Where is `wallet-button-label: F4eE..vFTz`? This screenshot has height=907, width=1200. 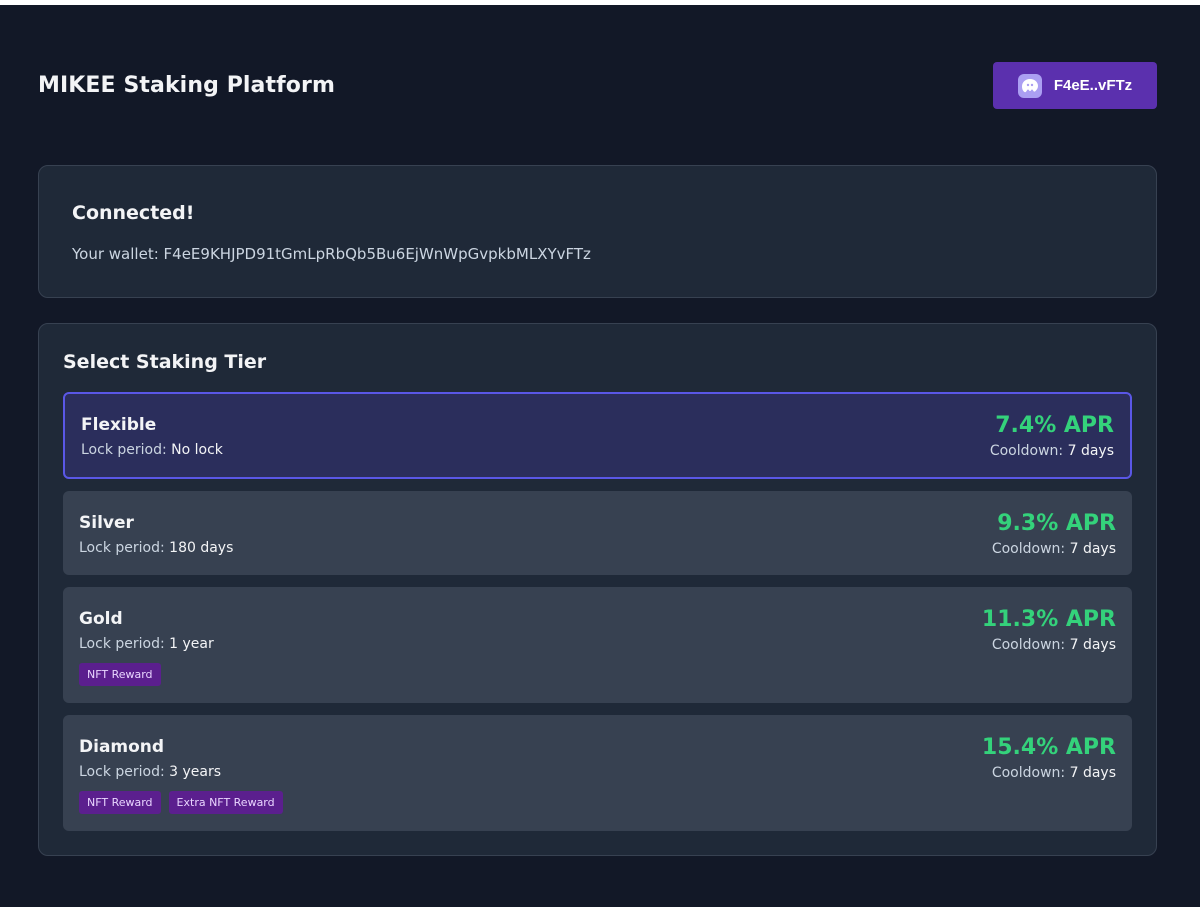
wallet-button-label: F4eE..vFTz is located at coordinates (1093, 85).